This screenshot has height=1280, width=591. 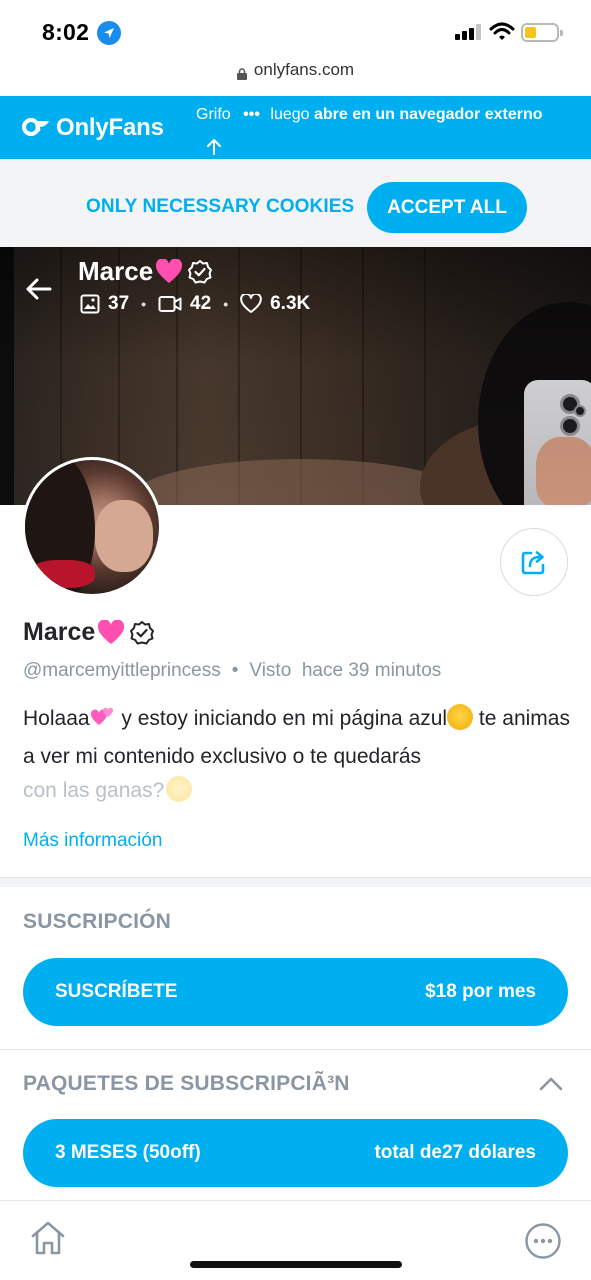 What do you see at coordinates (371, 670) in the screenshot?
I see `last-seen-time: hace 39 minutos` at bounding box center [371, 670].